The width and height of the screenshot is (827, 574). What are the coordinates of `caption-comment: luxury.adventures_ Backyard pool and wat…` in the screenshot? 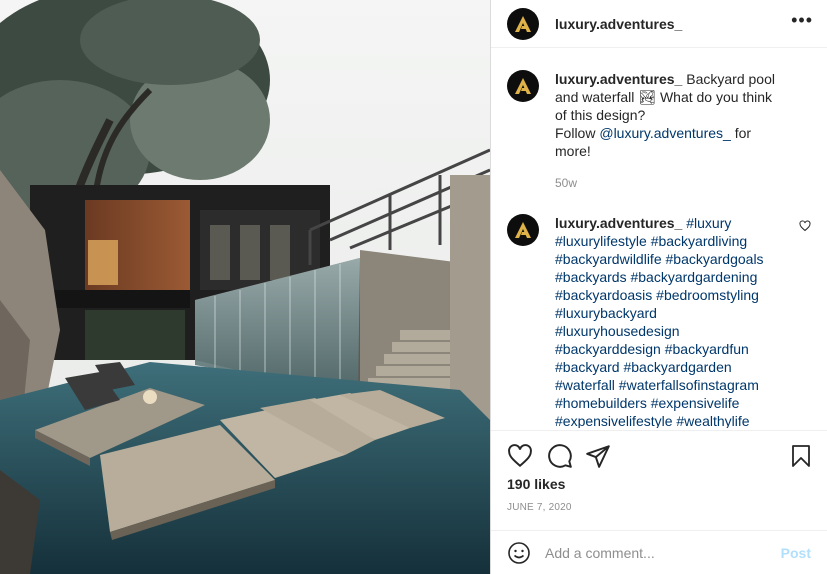 It's located at (659, 131).